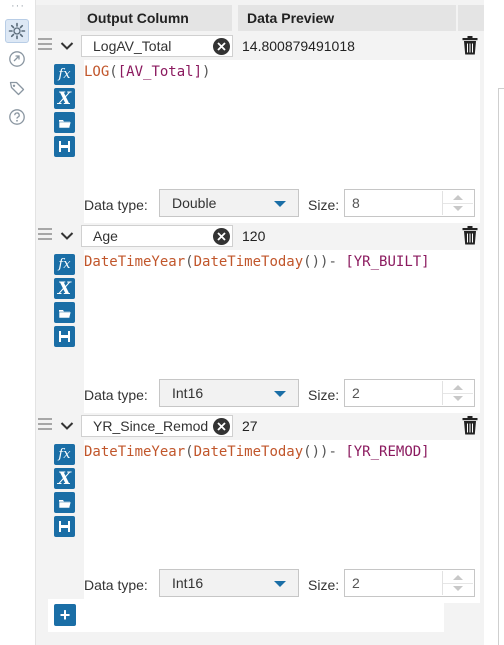 The image size is (504, 645). I want to click on right-panel-edge, so click(494, 322).